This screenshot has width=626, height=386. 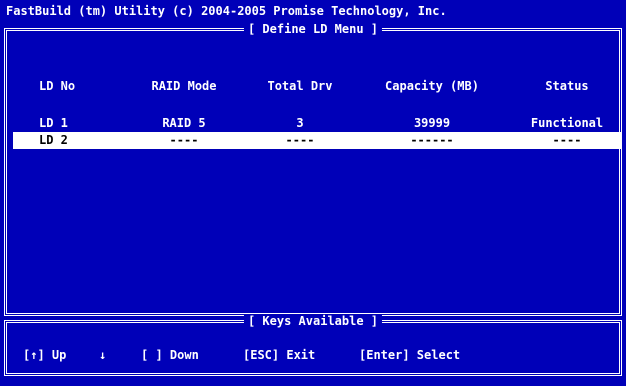 I want to click on table-row: LD 1 RAID 5 3 39999 Functional, so click(x=313, y=123).